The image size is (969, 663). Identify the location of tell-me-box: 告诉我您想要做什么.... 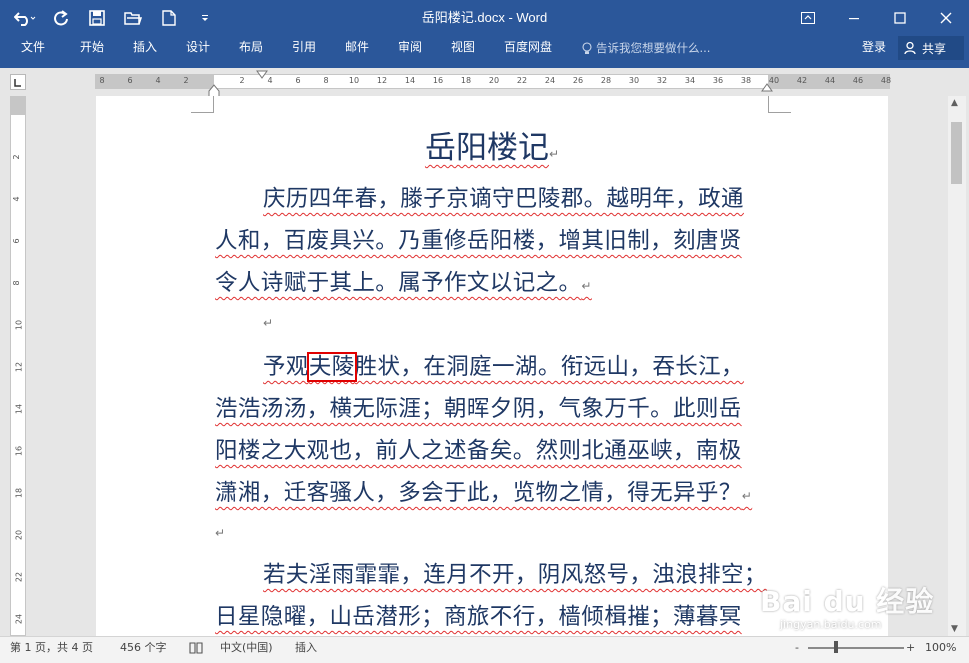
(646, 48).